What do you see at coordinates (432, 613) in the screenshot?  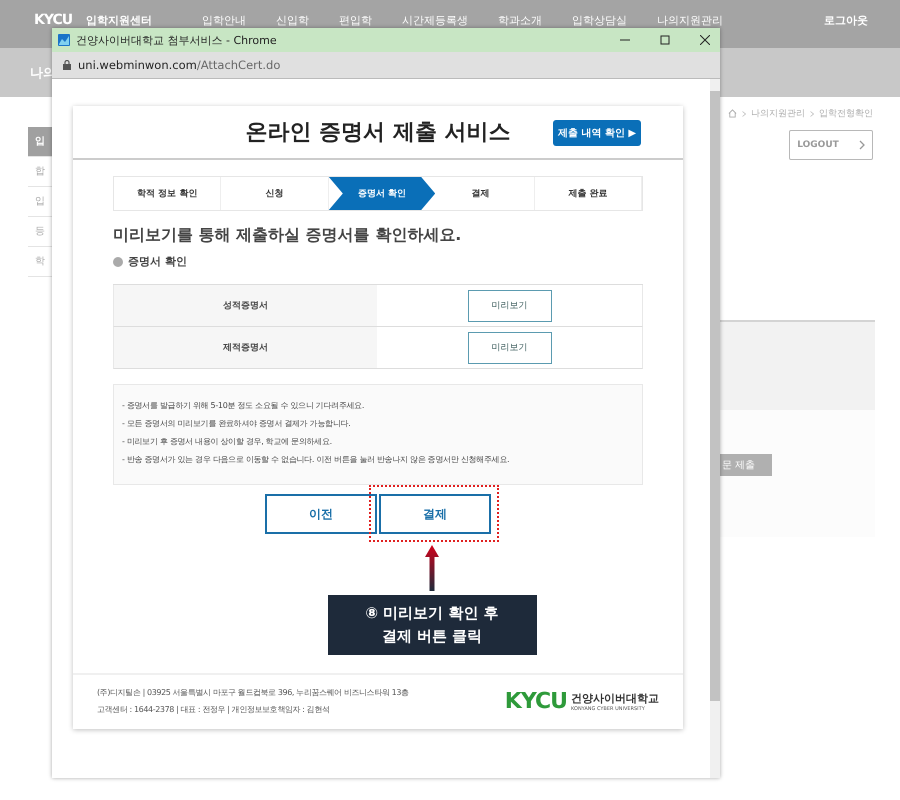 I see `callout-text: ⑧ 미리보기 확인 후` at bounding box center [432, 613].